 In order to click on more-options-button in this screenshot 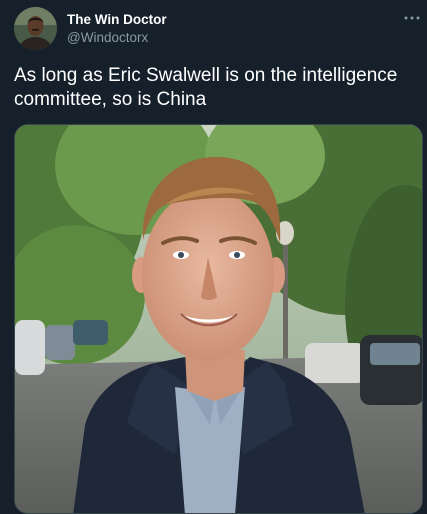, I will do `click(412, 18)`.